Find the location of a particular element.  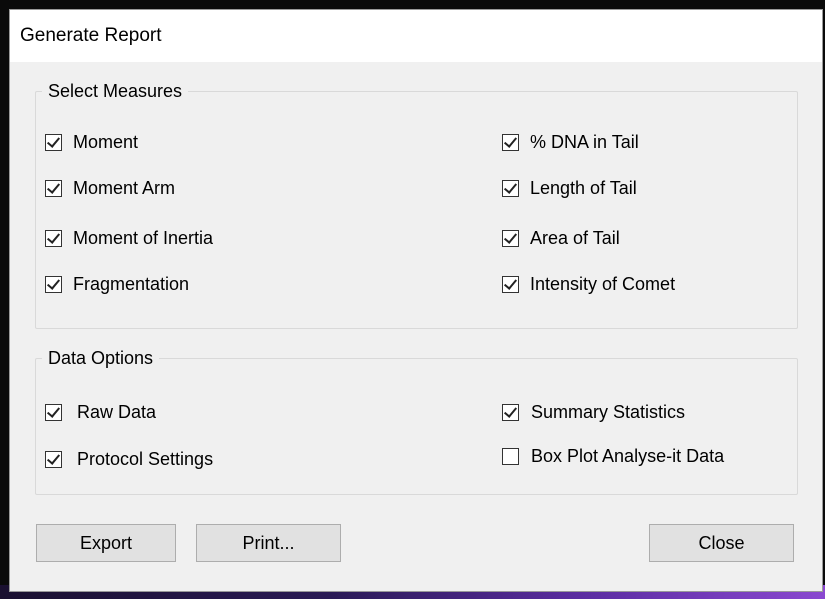

checkbox-area-of-tail: Area of Tail is located at coordinates (561, 238).